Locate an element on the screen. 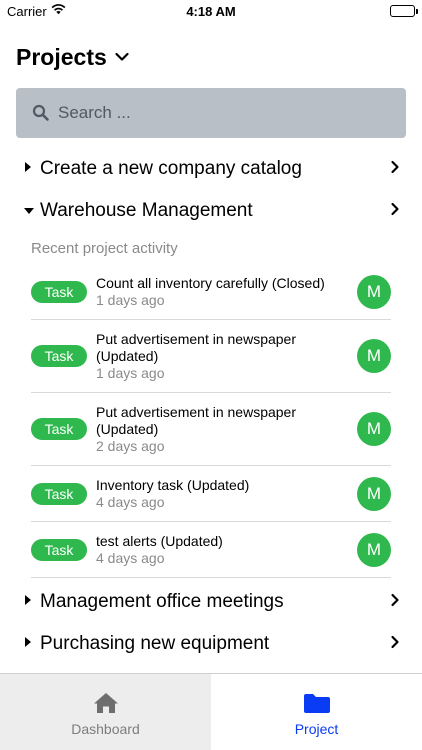 The image size is (422, 750). chevron-down-icon is located at coordinates (122, 58).